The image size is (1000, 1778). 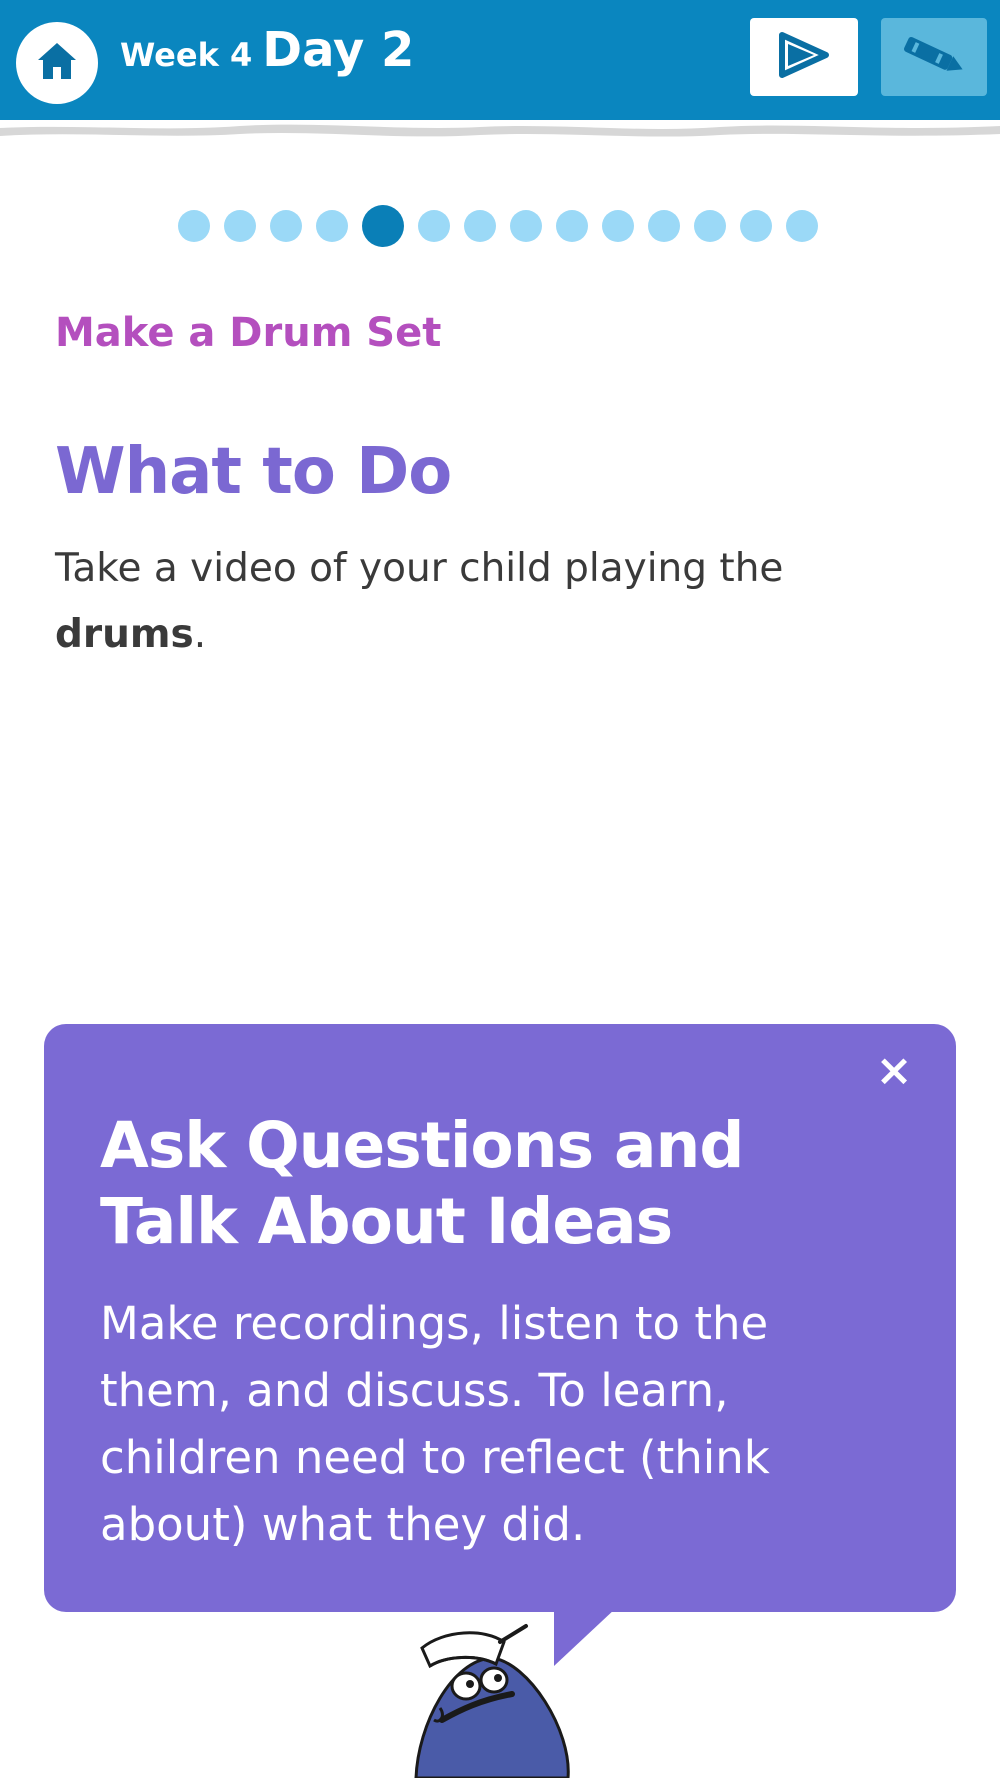 What do you see at coordinates (338, 50) in the screenshot?
I see `day-label: Day 2` at bounding box center [338, 50].